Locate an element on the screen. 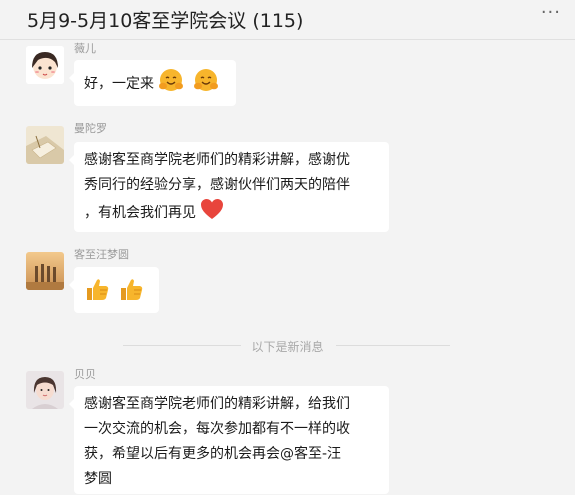  message-text-line: 梦圆 is located at coordinates (98, 479).